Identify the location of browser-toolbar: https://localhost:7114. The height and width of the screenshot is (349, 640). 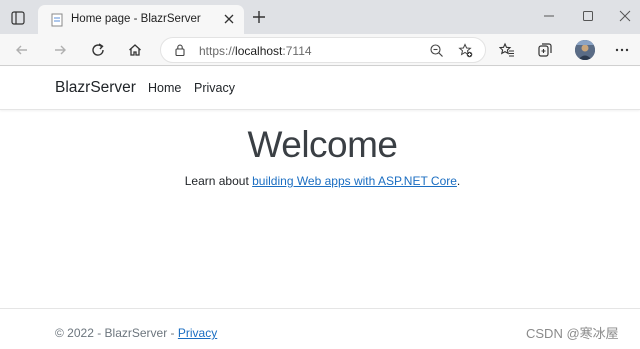
(320, 50).